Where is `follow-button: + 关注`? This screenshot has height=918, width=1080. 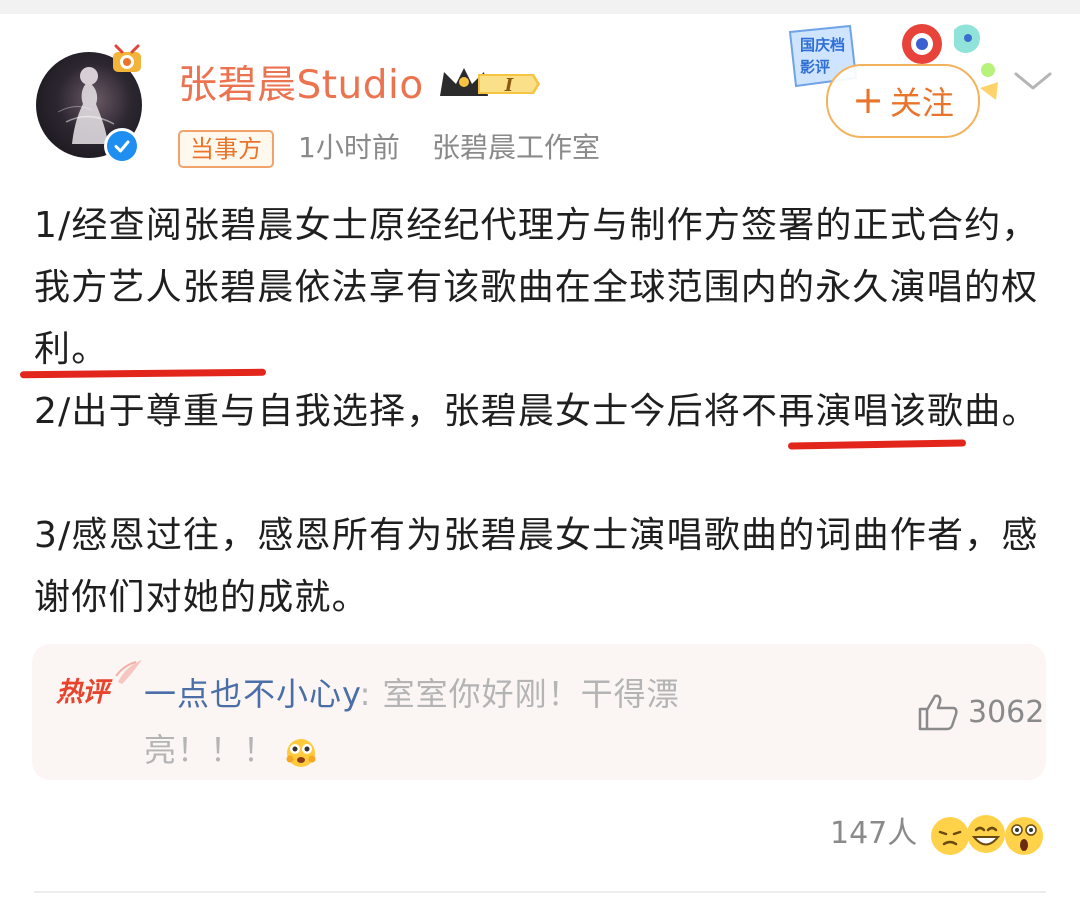 follow-button: + 关注 is located at coordinates (903, 101).